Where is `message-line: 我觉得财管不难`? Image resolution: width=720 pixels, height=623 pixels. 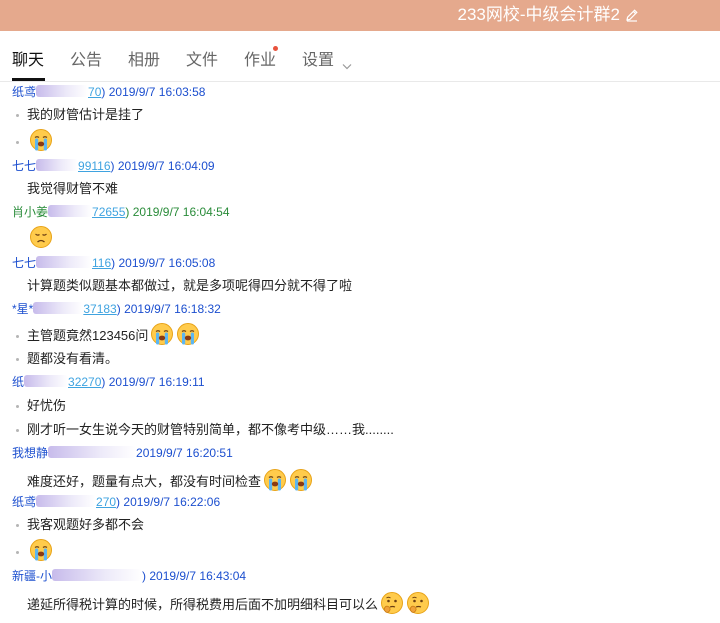
message-line: 我觉得财管不难 is located at coordinates (67, 189).